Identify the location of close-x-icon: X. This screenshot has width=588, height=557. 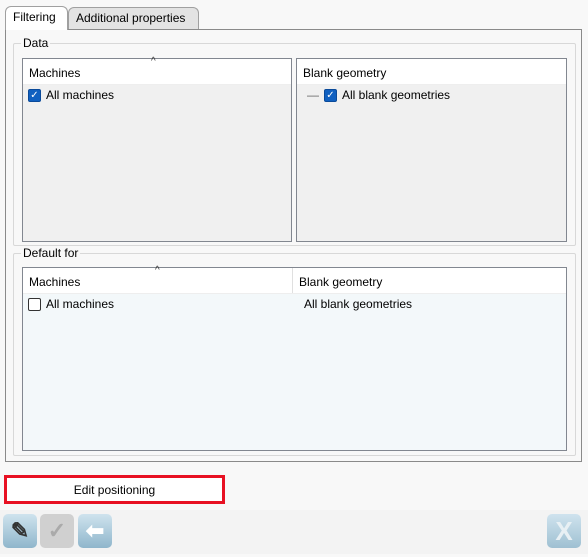
(564, 531).